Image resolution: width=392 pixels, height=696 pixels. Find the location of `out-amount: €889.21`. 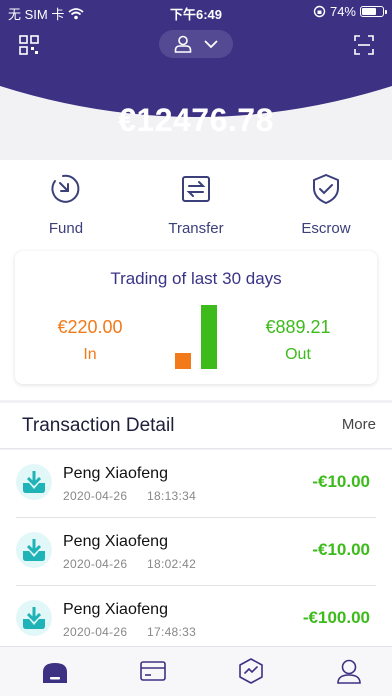

out-amount: €889.21 is located at coordinates (298, 327).